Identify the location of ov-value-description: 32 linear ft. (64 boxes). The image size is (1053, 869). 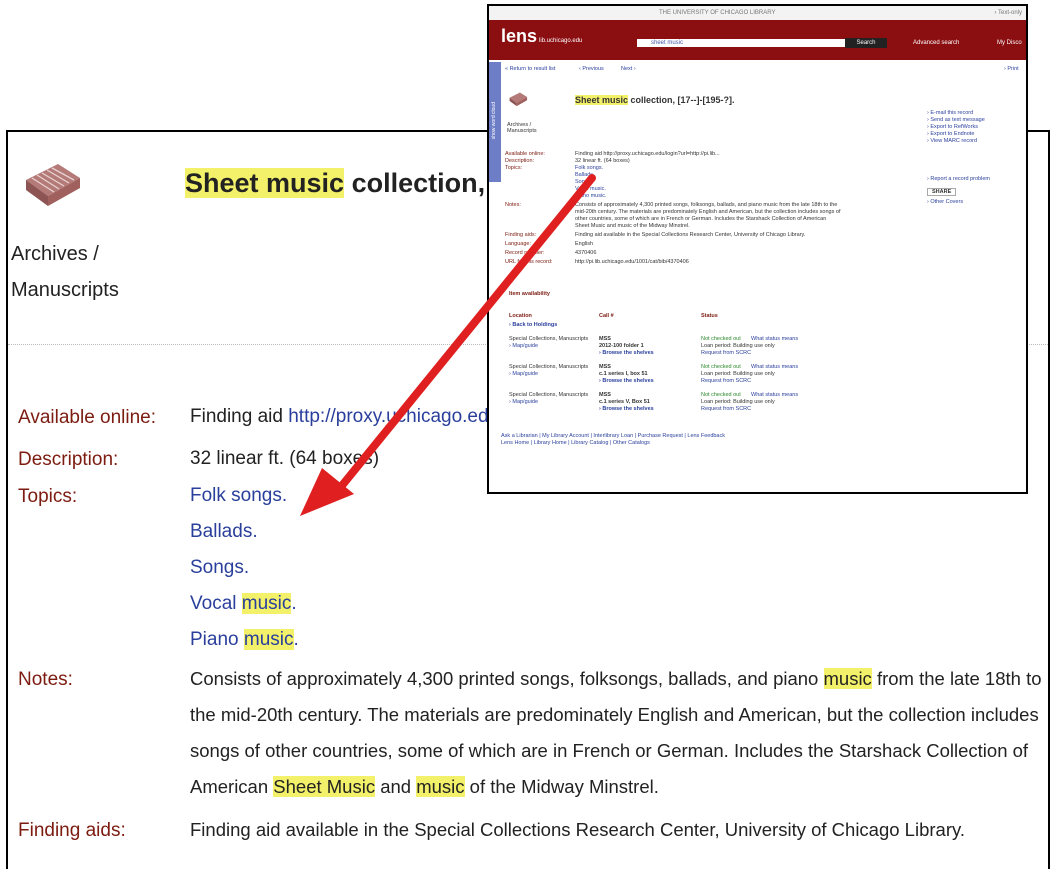
(602, 161).